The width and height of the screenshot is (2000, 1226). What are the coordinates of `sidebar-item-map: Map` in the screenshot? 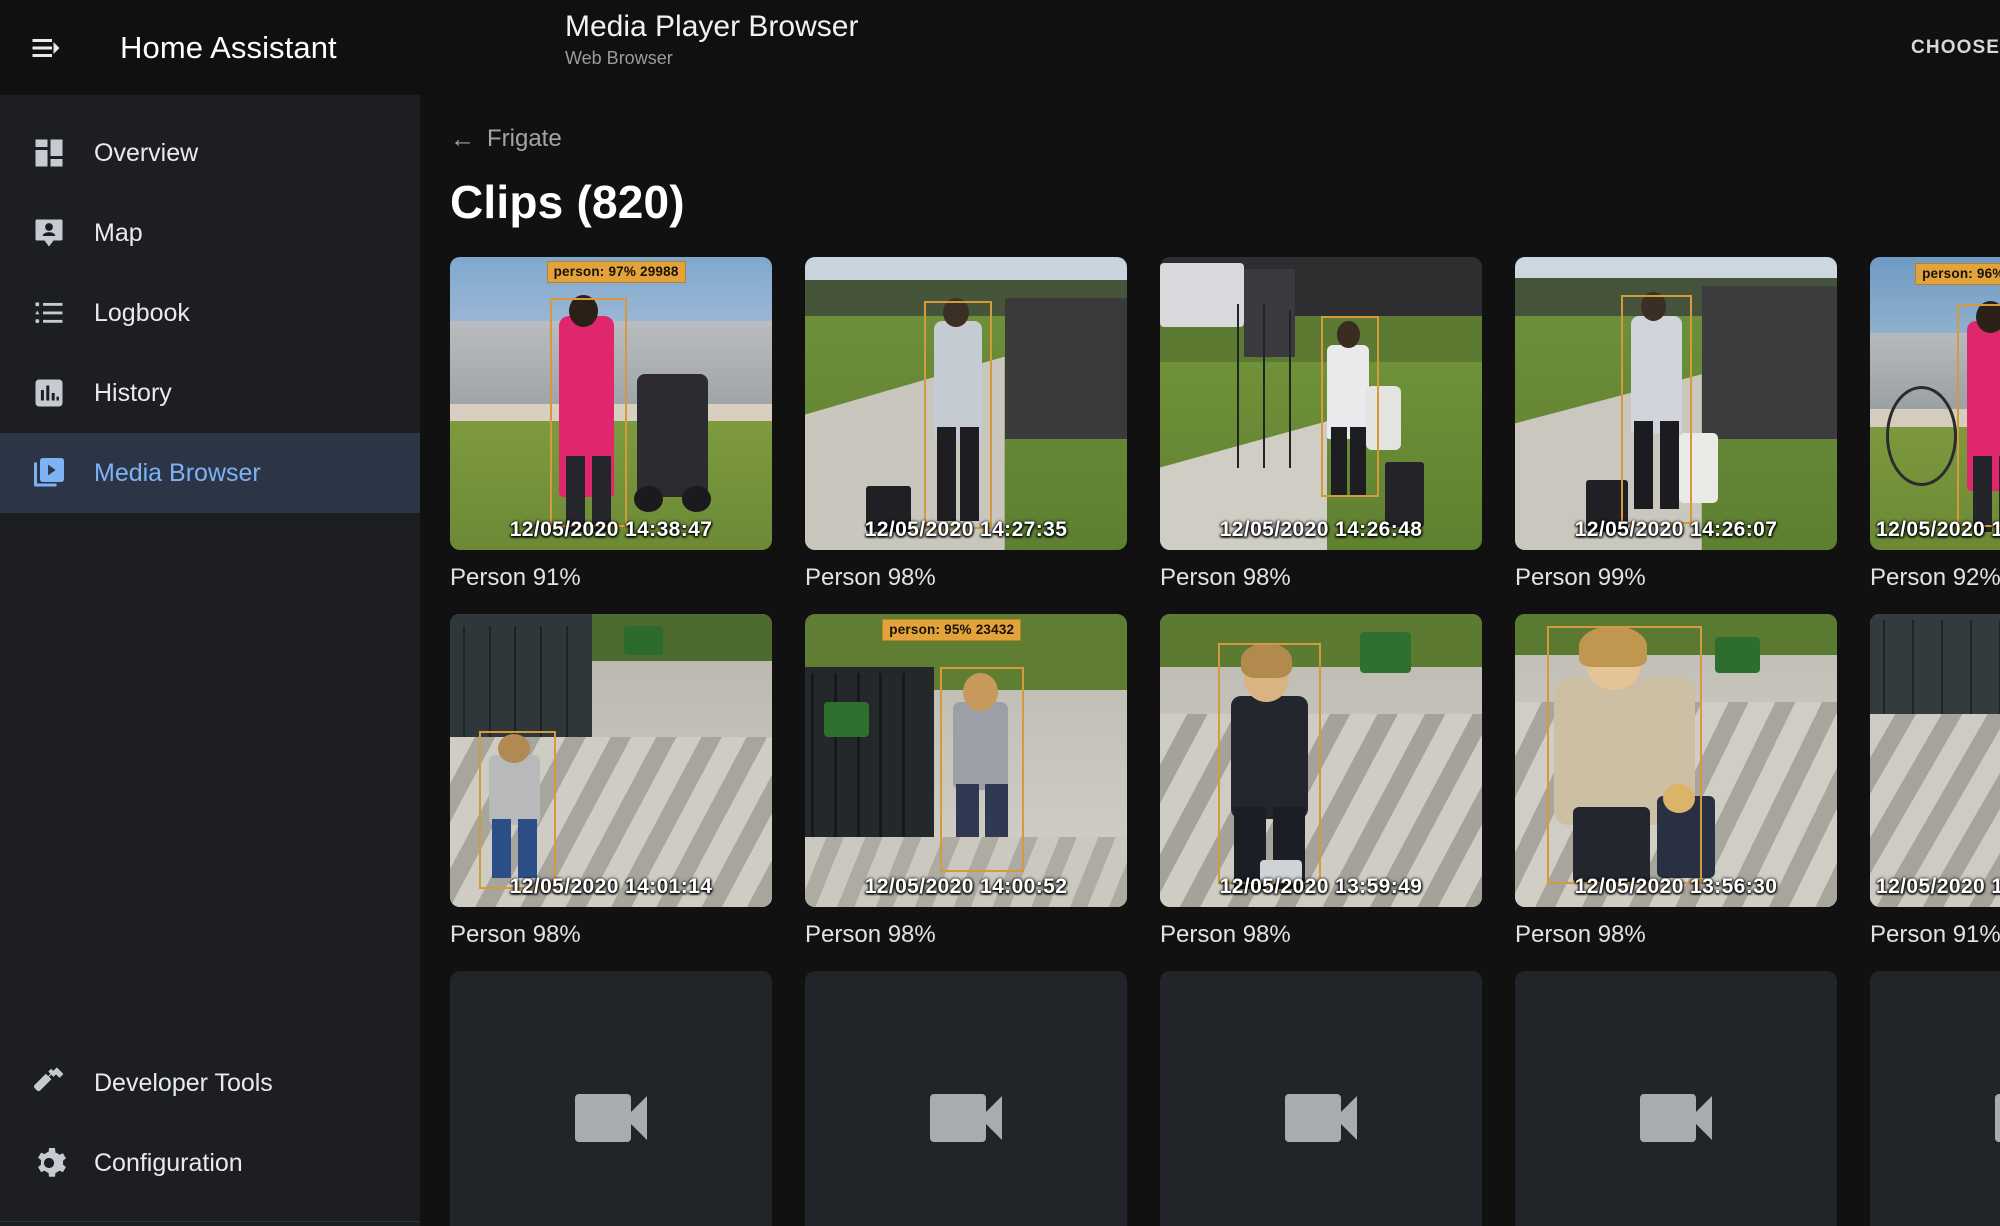 It's located at (210, 233).